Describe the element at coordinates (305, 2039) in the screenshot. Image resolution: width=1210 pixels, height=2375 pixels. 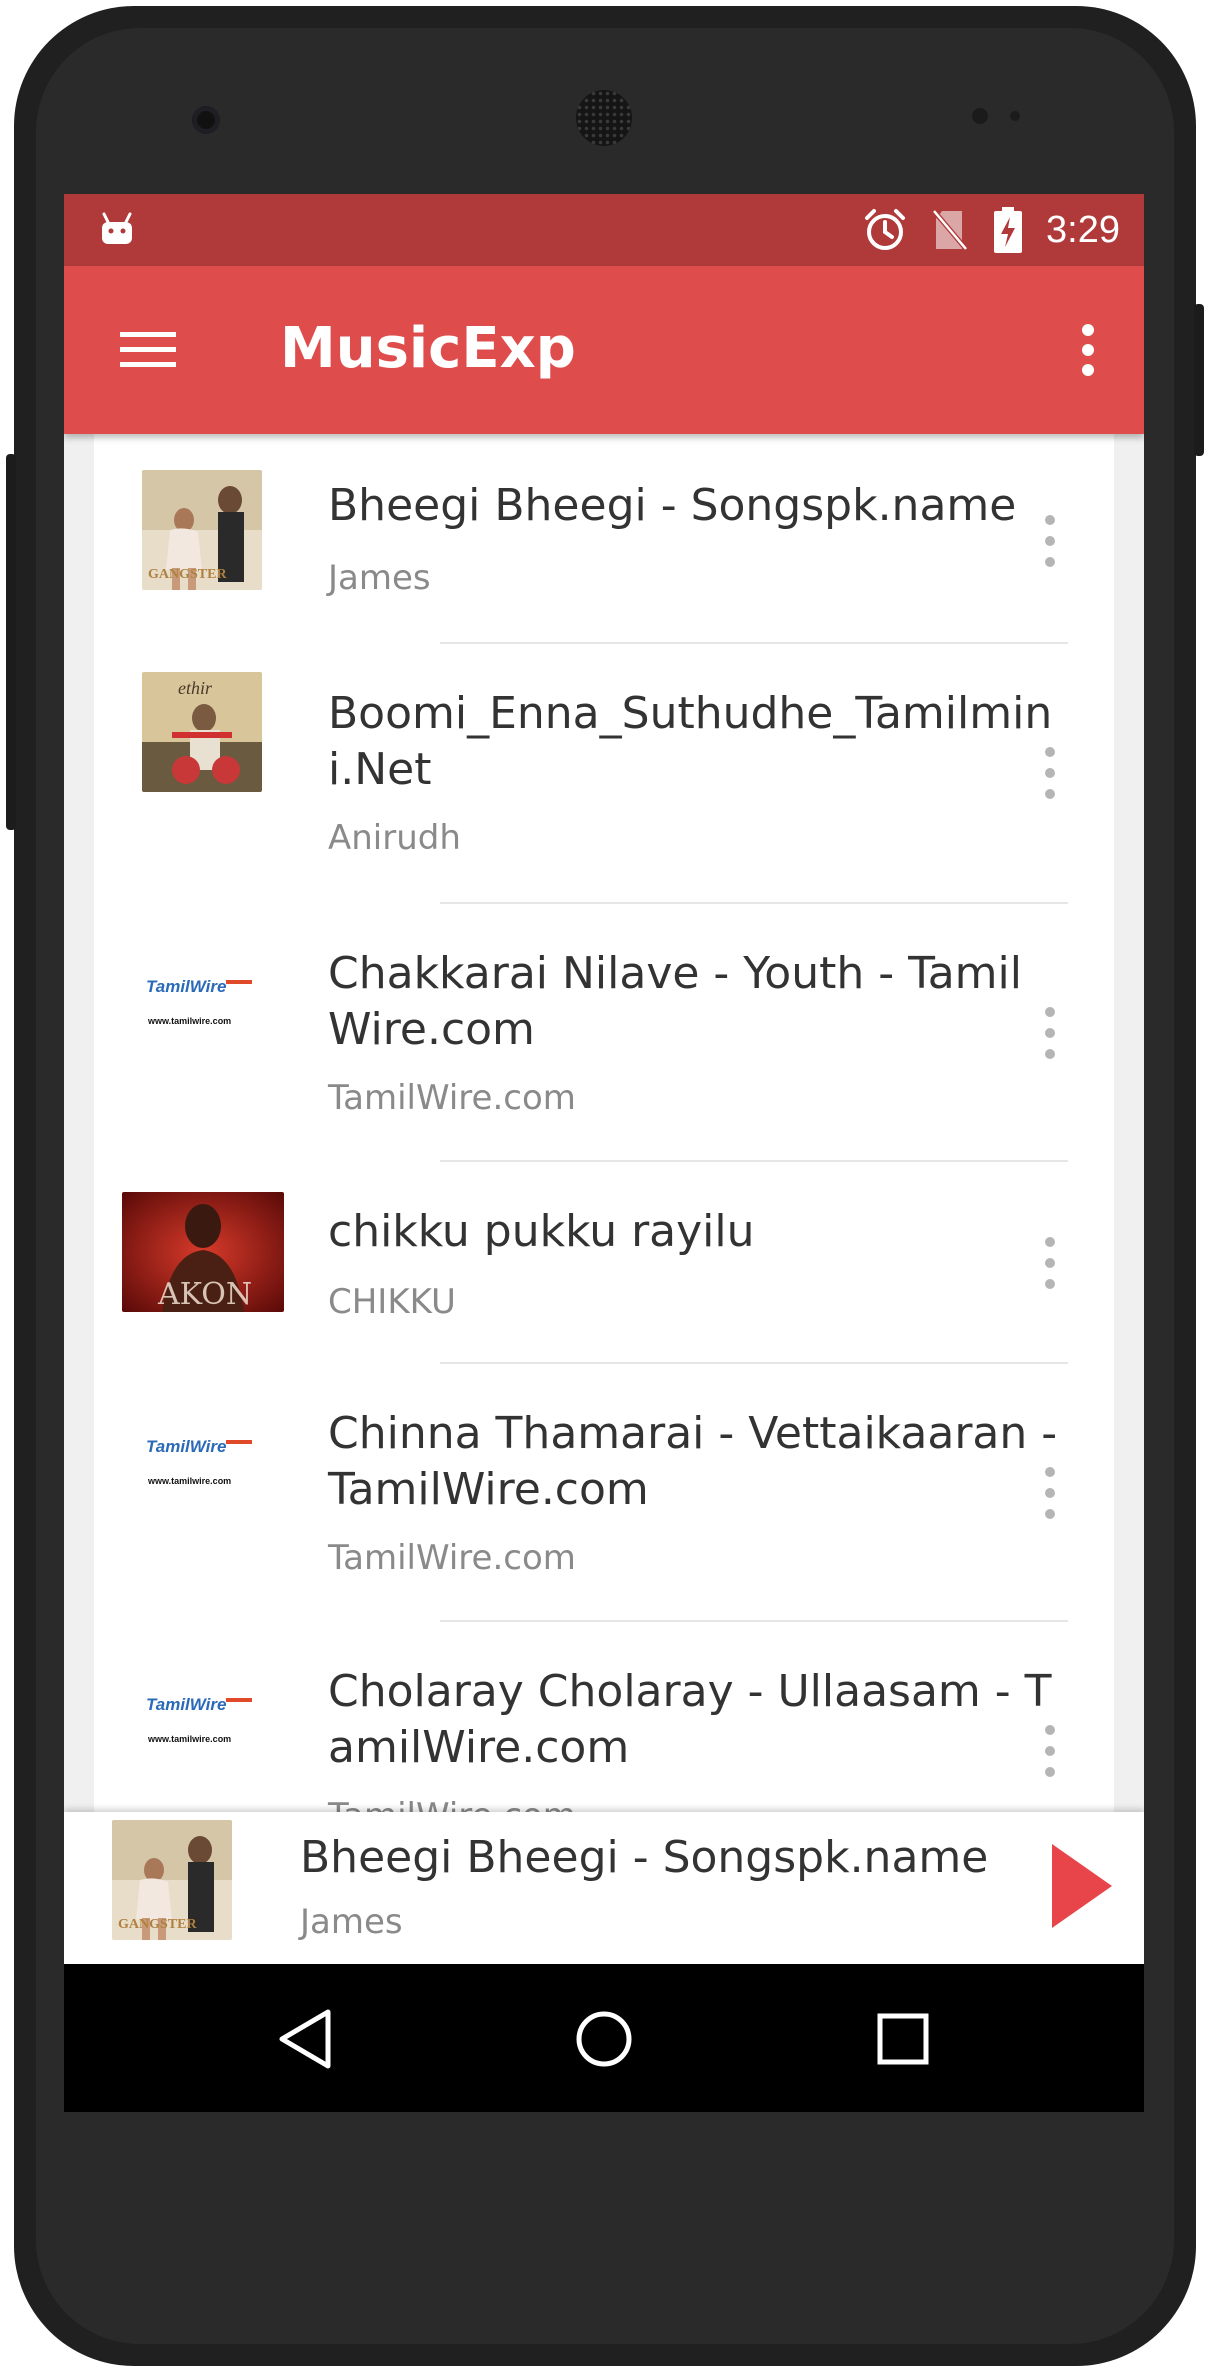
I see `back-icon` at that location.